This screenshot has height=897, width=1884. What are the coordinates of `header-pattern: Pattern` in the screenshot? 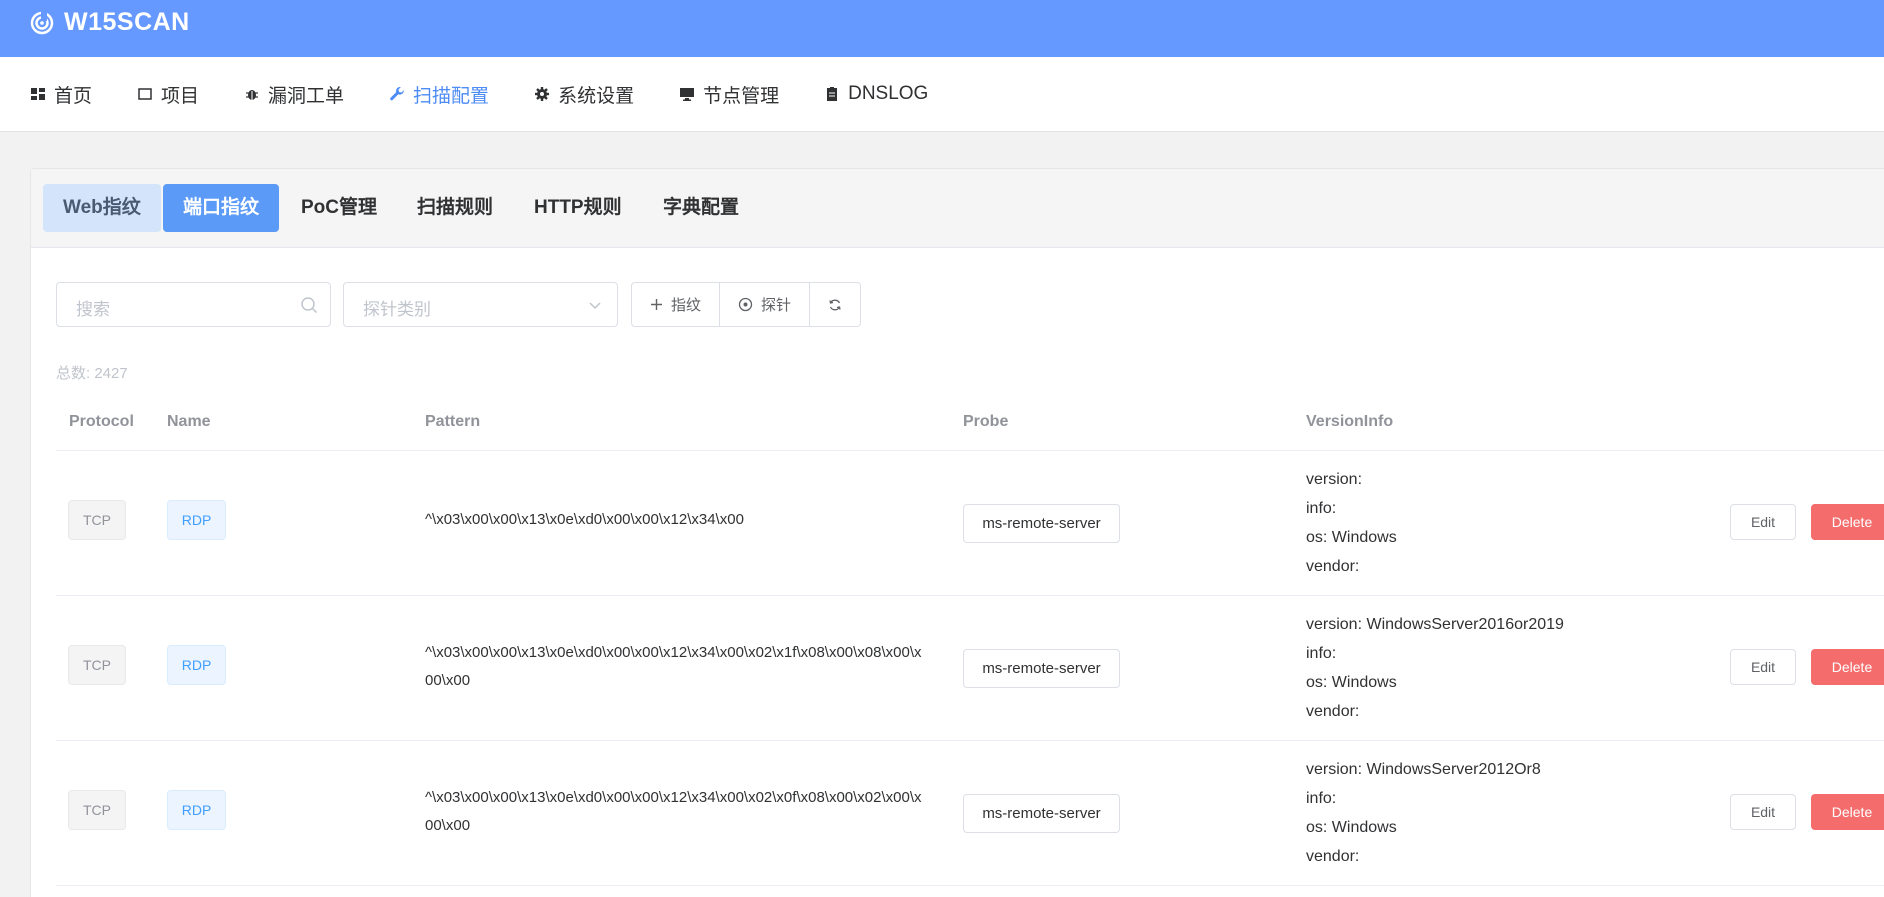 It's located at (453, 421).